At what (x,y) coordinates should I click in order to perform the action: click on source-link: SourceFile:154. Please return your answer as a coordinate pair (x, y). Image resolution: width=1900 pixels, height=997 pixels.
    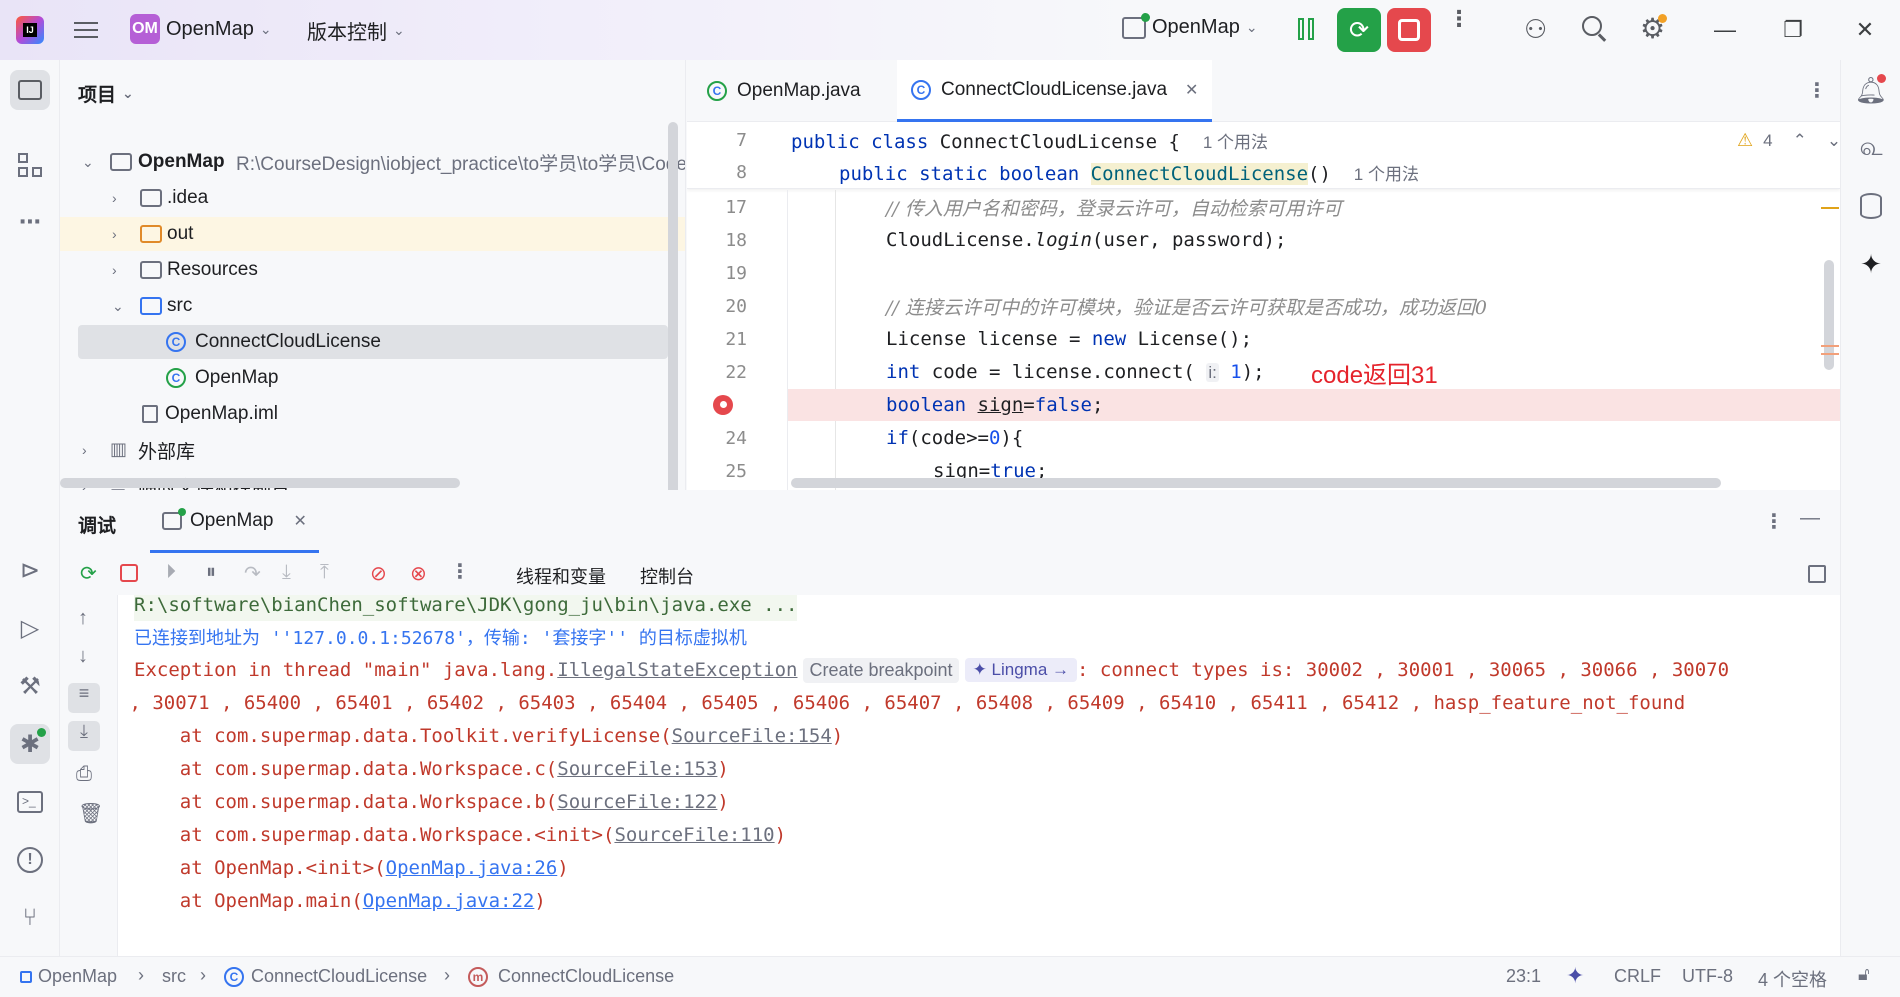
    Looking at the image, I should click on (752, 736).